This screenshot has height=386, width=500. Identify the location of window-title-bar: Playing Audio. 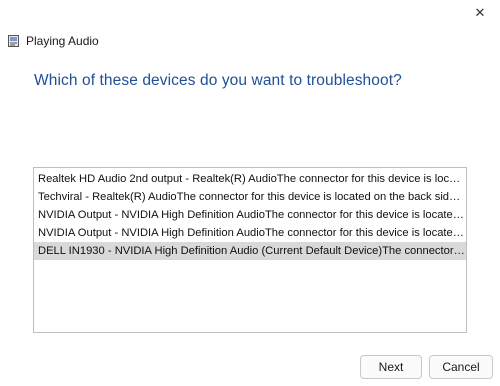
(53, 41).